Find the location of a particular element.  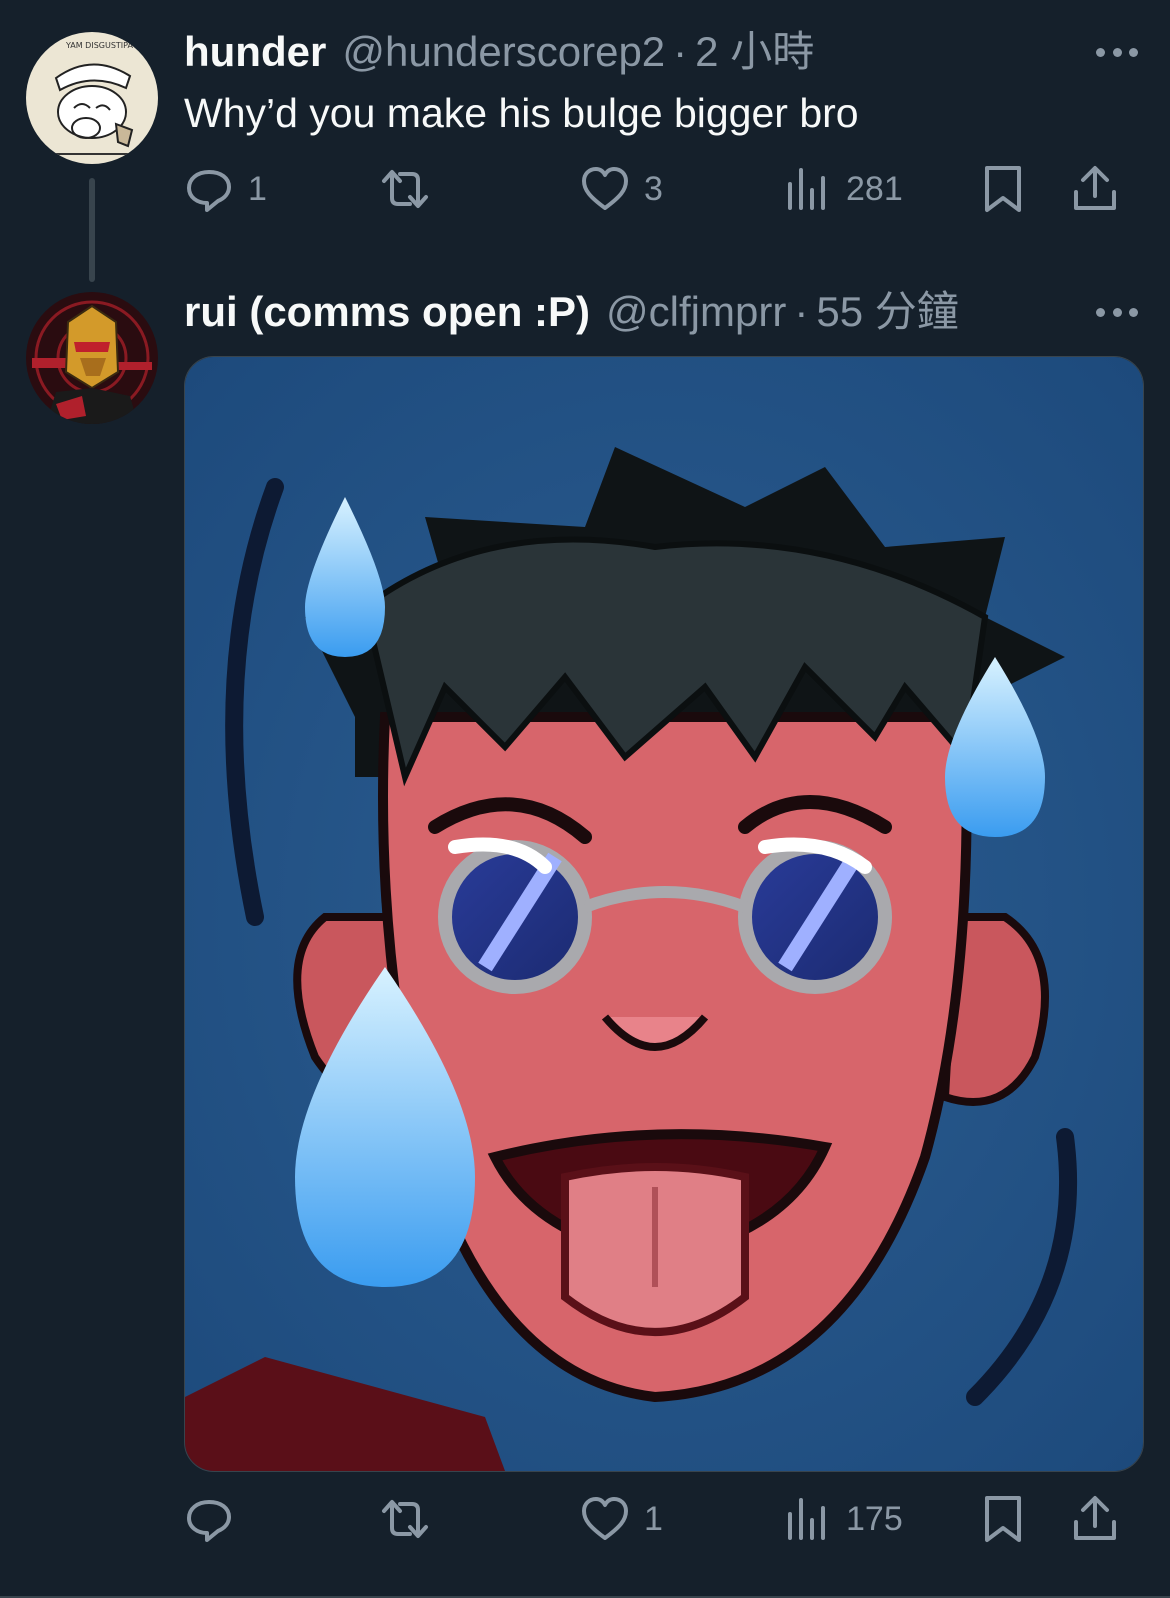

tweet-header: hunder @hunderscorep2 · 2 小時 is located at coordinates (499, 52).